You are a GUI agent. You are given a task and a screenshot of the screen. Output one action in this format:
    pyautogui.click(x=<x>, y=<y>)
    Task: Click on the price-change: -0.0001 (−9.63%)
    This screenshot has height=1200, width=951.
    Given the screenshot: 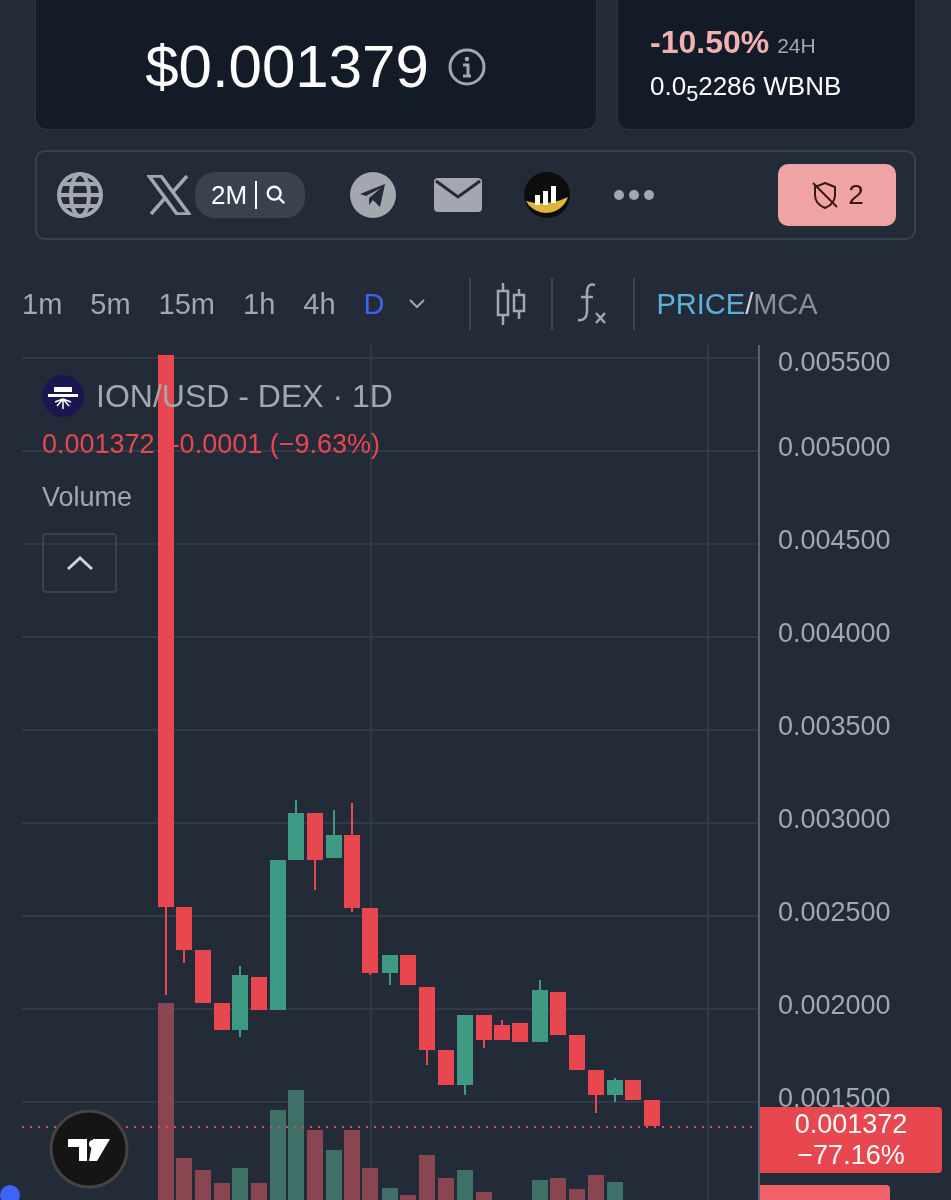 What is the action you would take?
    pyautogui.click(x=275, y=444)
    